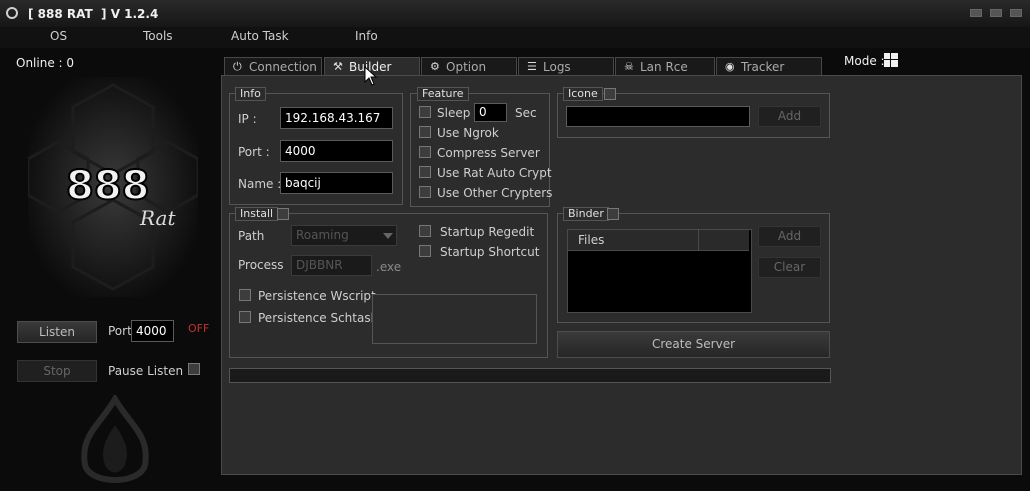 The image size is (1030, 491). I want to click on column-divider, so click(698, 240).